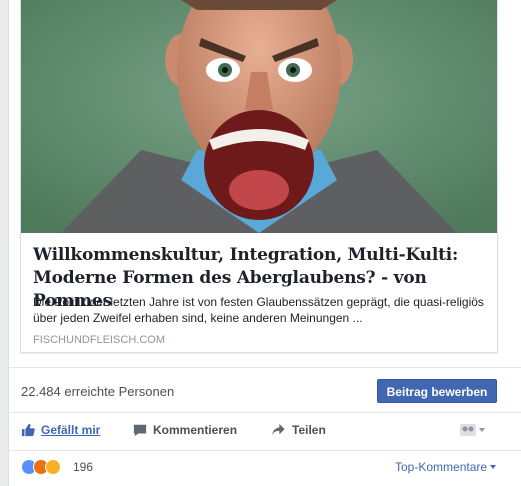 This screenshot has height=486, width=521. I want to click on action-bar: Gefällt mir Kommentieren Teilen, so click(265, 431).